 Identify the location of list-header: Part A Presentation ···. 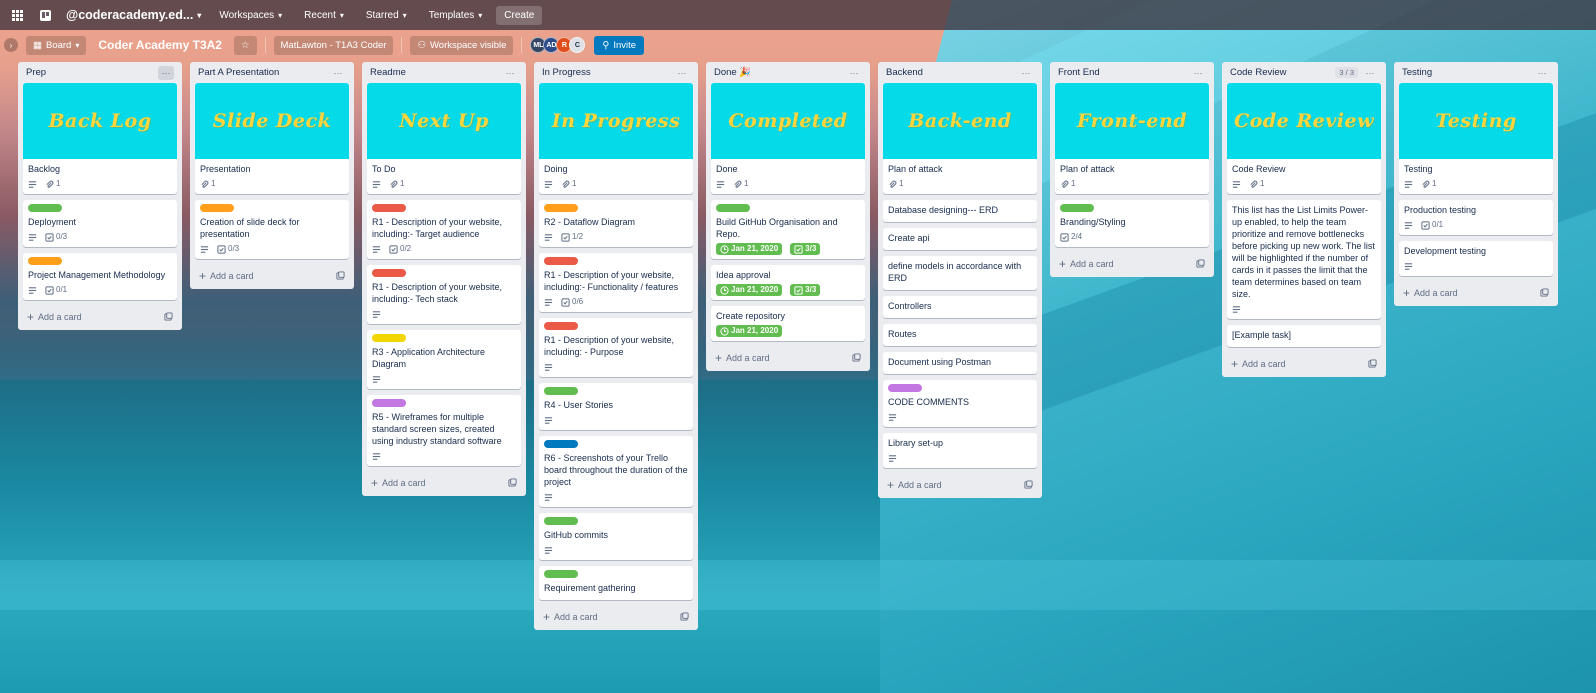
(272, 72).